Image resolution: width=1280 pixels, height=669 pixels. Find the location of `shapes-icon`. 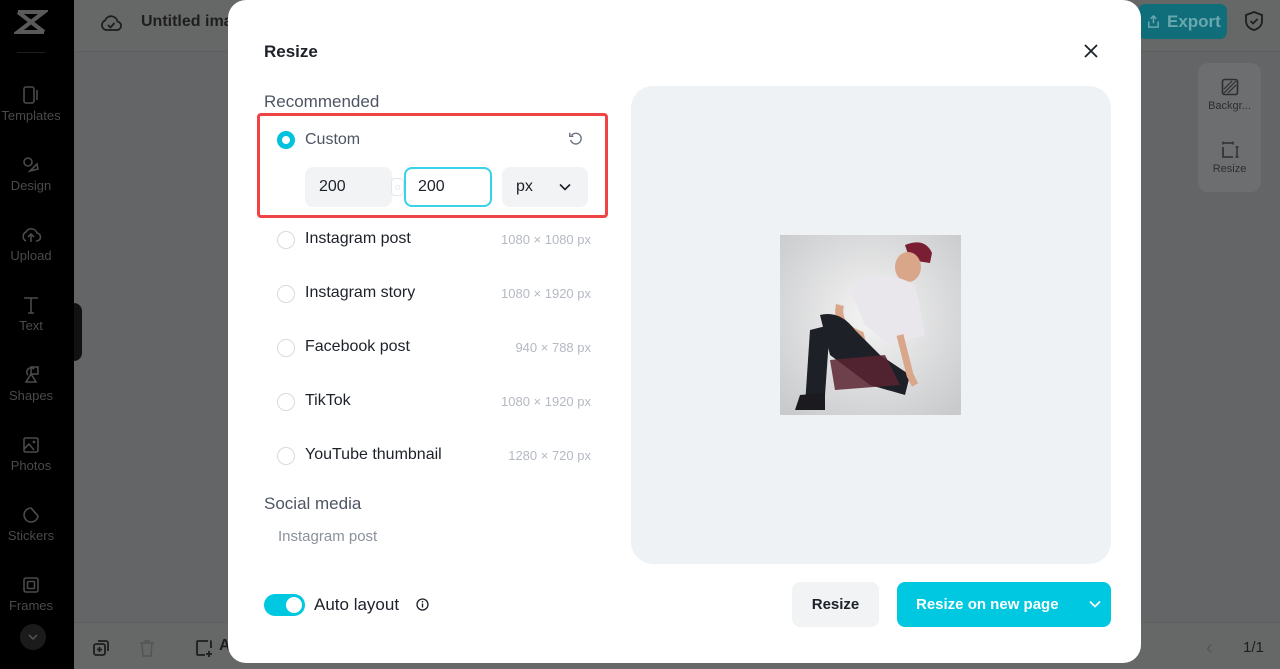

shapes-icon is located at coordinates (31, 375).